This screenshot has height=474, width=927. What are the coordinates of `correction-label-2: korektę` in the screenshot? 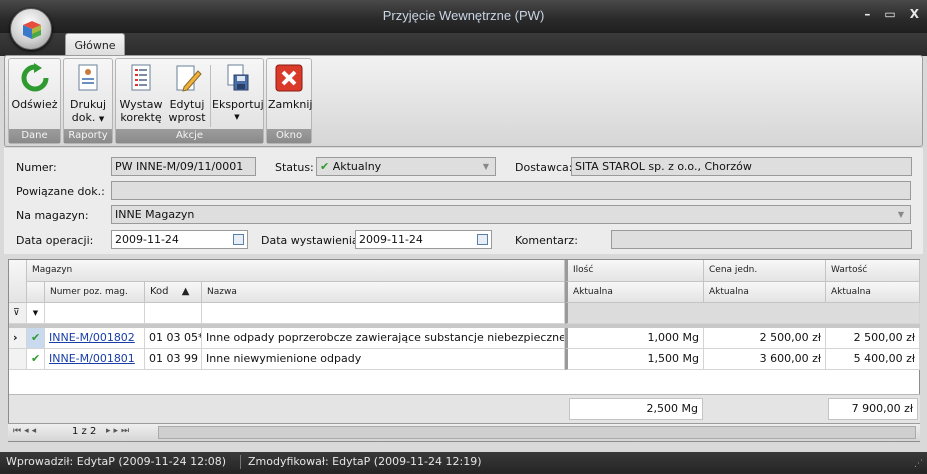 It's located at (141, 117).